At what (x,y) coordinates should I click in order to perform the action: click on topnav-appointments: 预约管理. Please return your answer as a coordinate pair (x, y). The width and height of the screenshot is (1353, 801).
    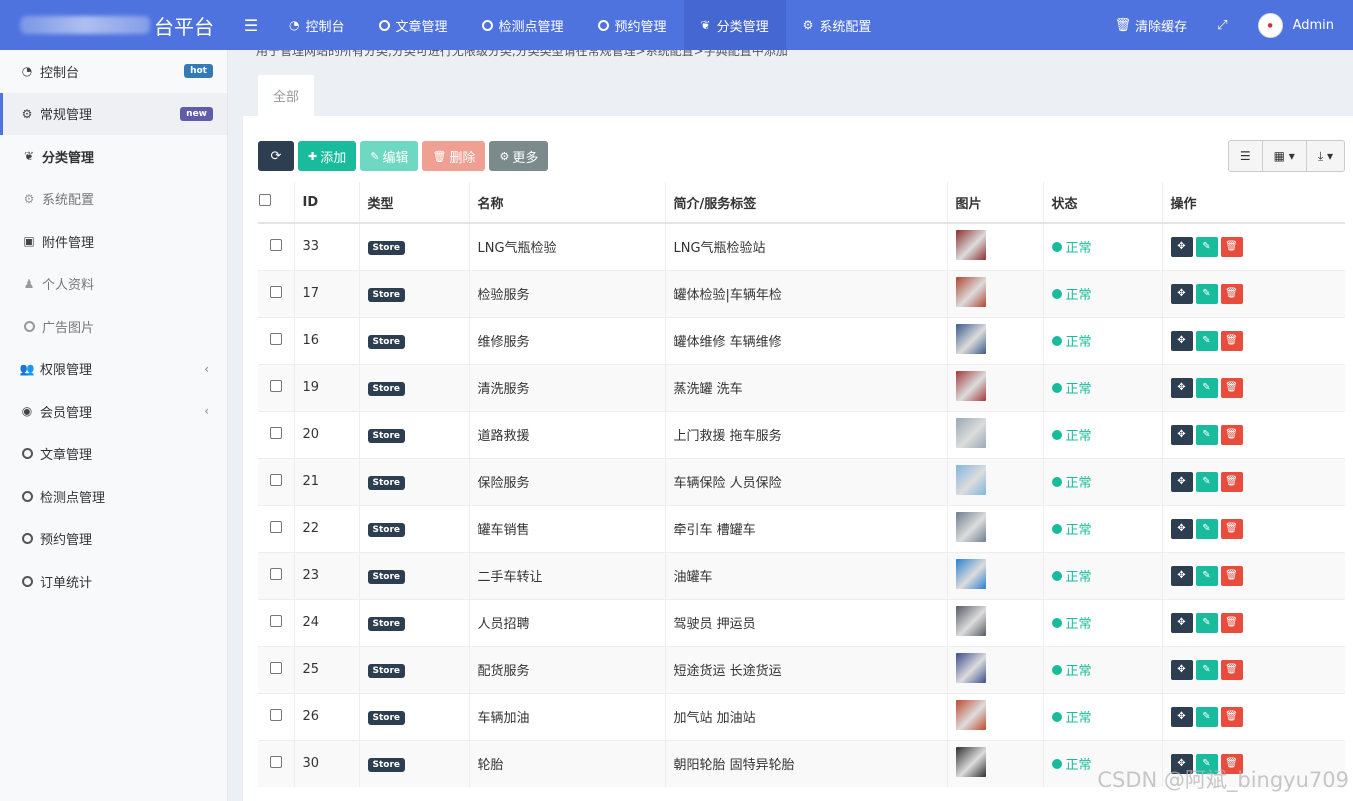
    Looking at the image, I should click on (632, 25).